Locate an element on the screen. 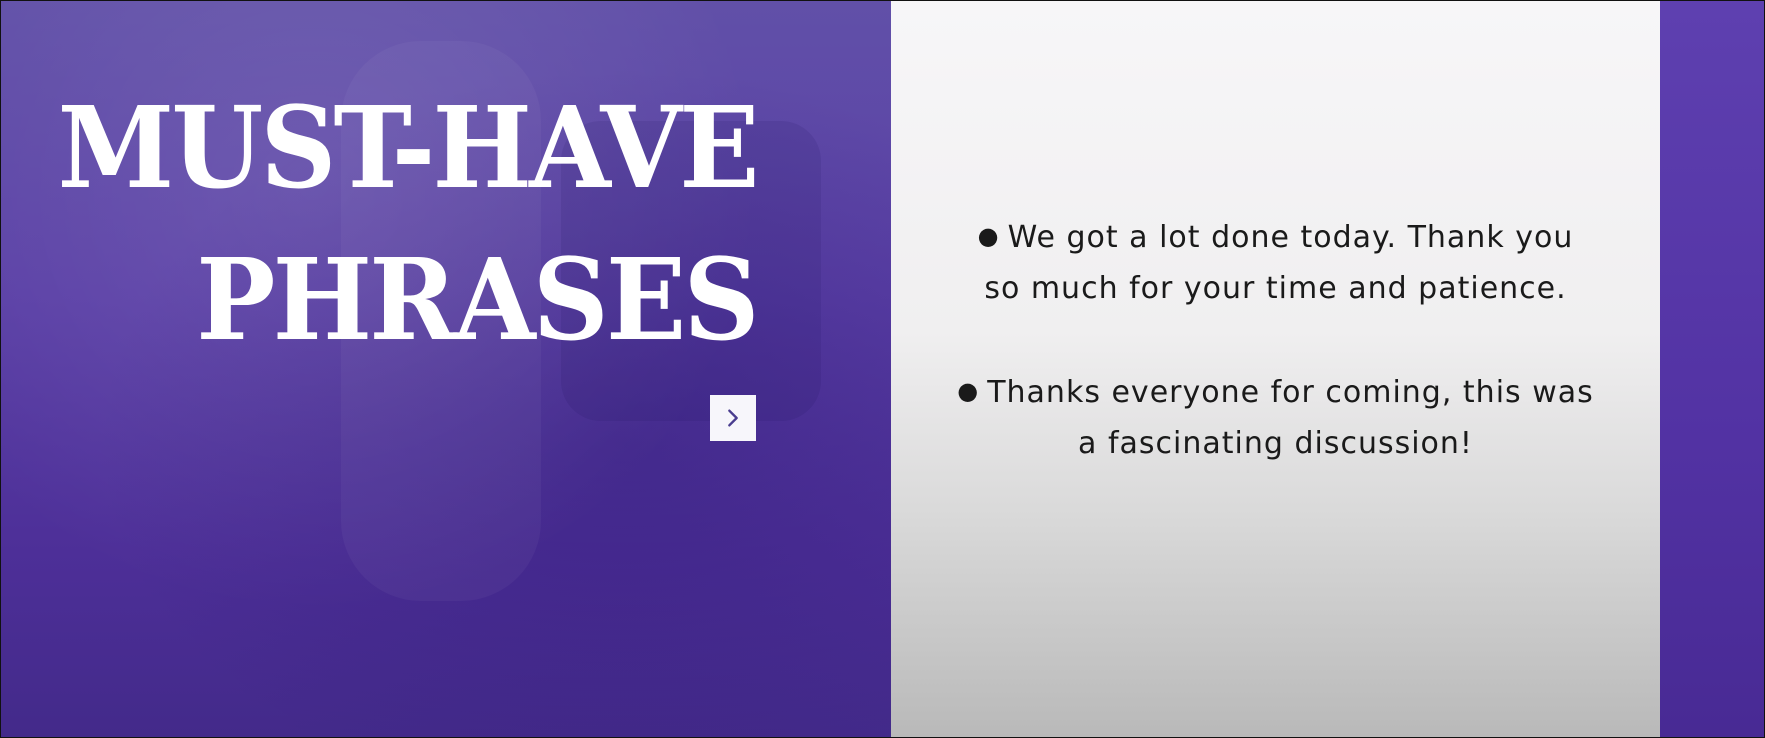 The image size is (1765, 738). title-line-2: PHRASES is located at coordinates (478, 300).